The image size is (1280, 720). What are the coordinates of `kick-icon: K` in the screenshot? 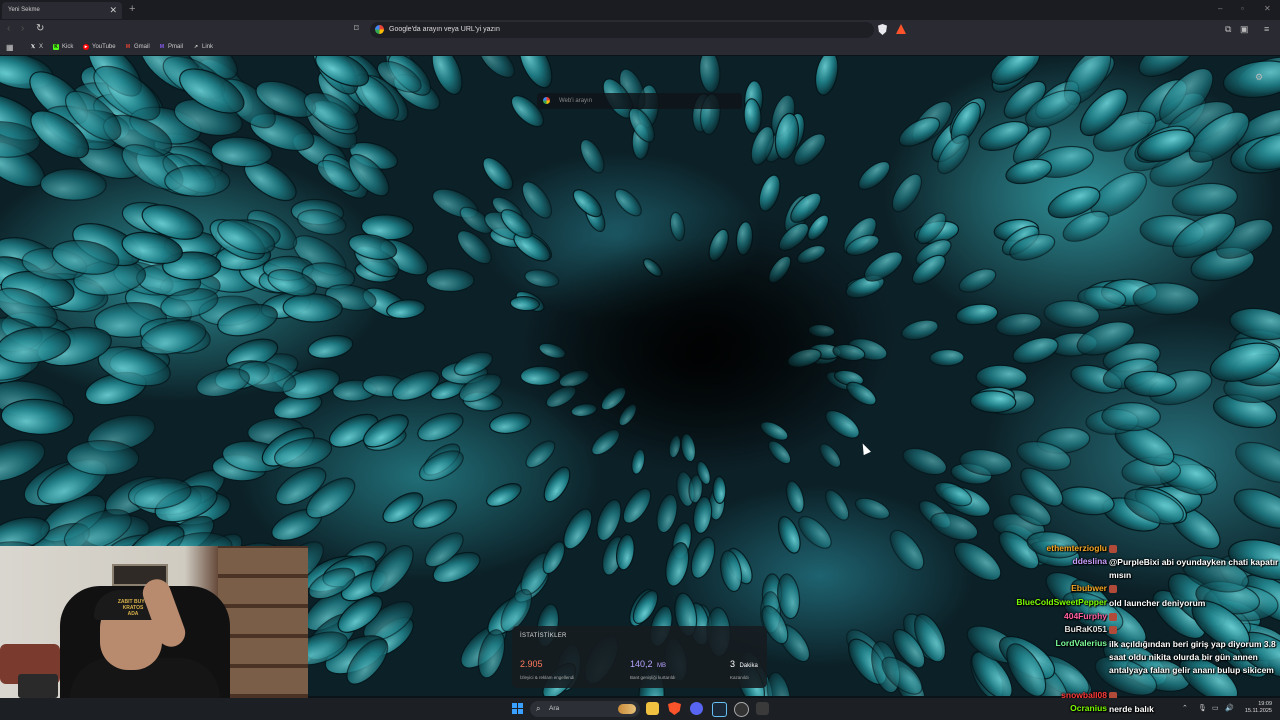 It's located at (56, 47).